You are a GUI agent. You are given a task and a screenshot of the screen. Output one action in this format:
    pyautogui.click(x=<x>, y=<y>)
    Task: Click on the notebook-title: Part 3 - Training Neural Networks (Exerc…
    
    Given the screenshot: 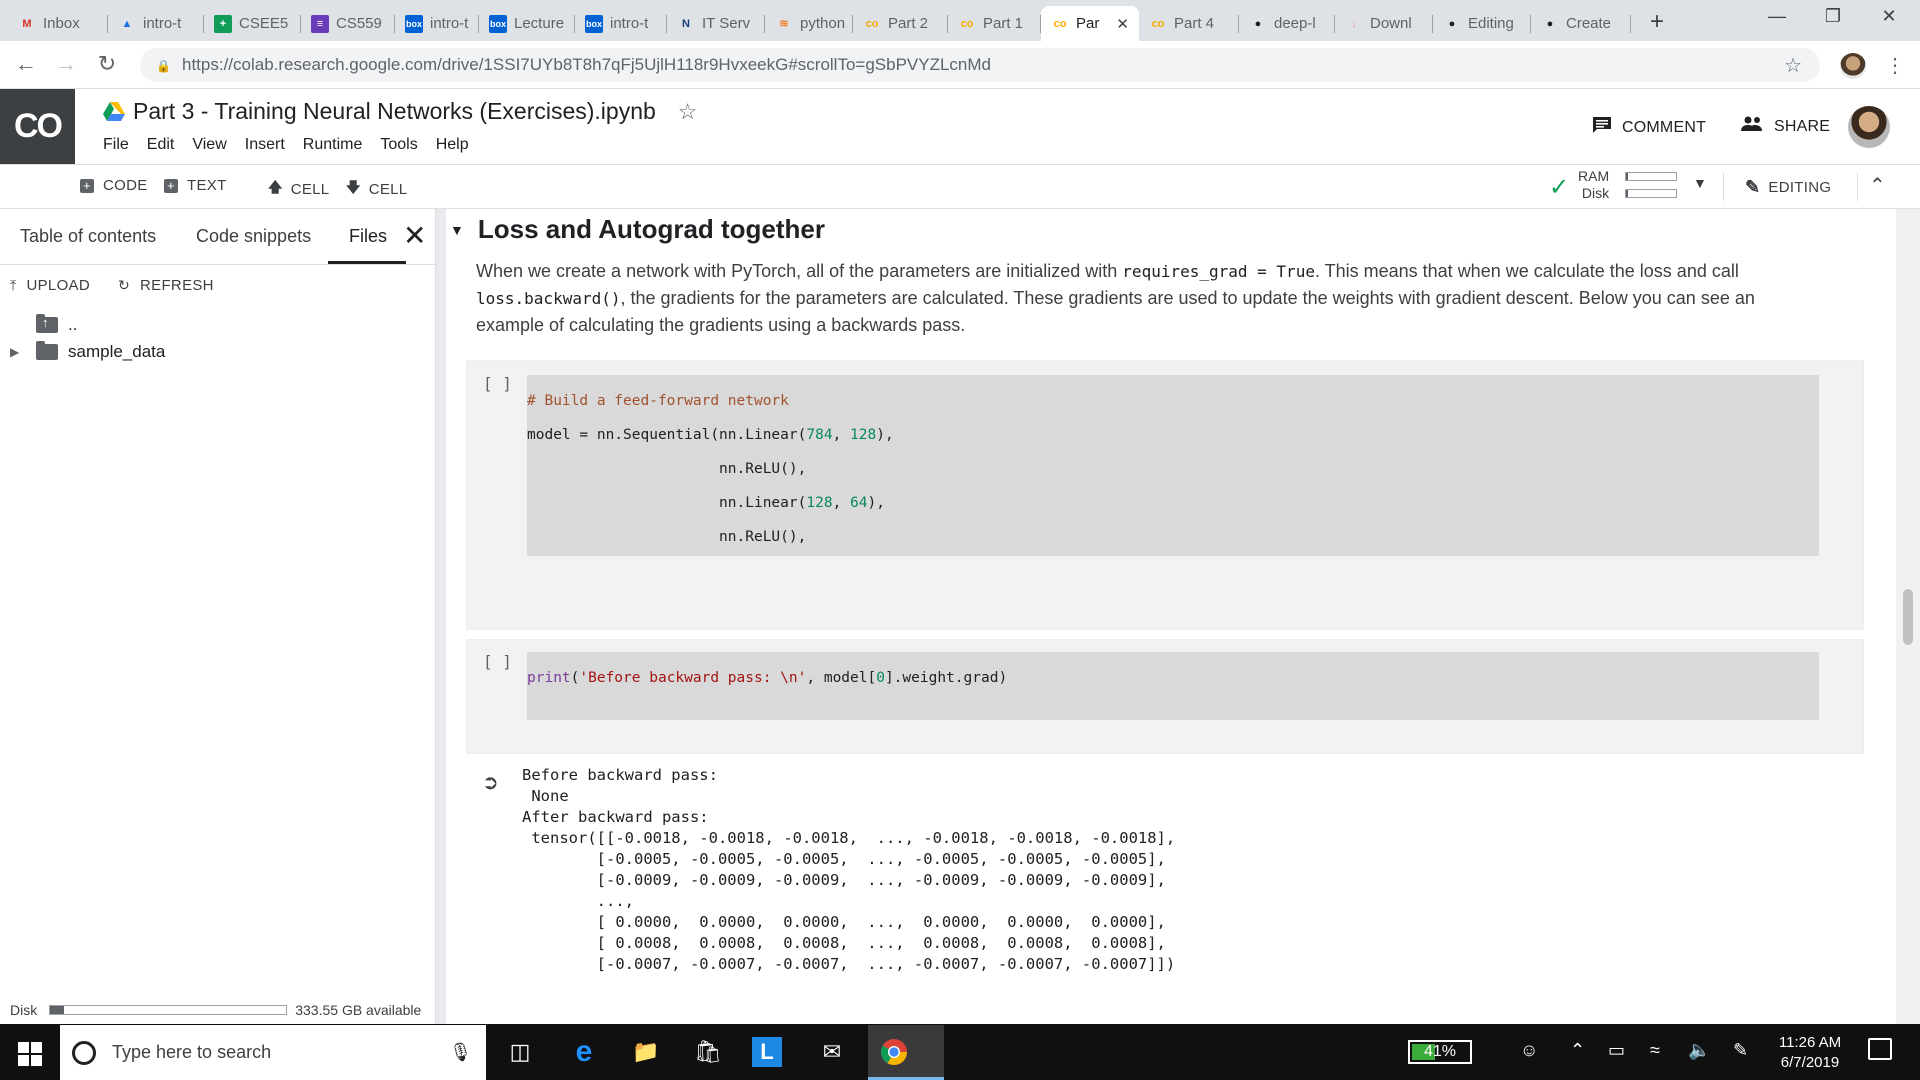 What is the action you would take?
    pyautogui.click(x=394, y=111)
    